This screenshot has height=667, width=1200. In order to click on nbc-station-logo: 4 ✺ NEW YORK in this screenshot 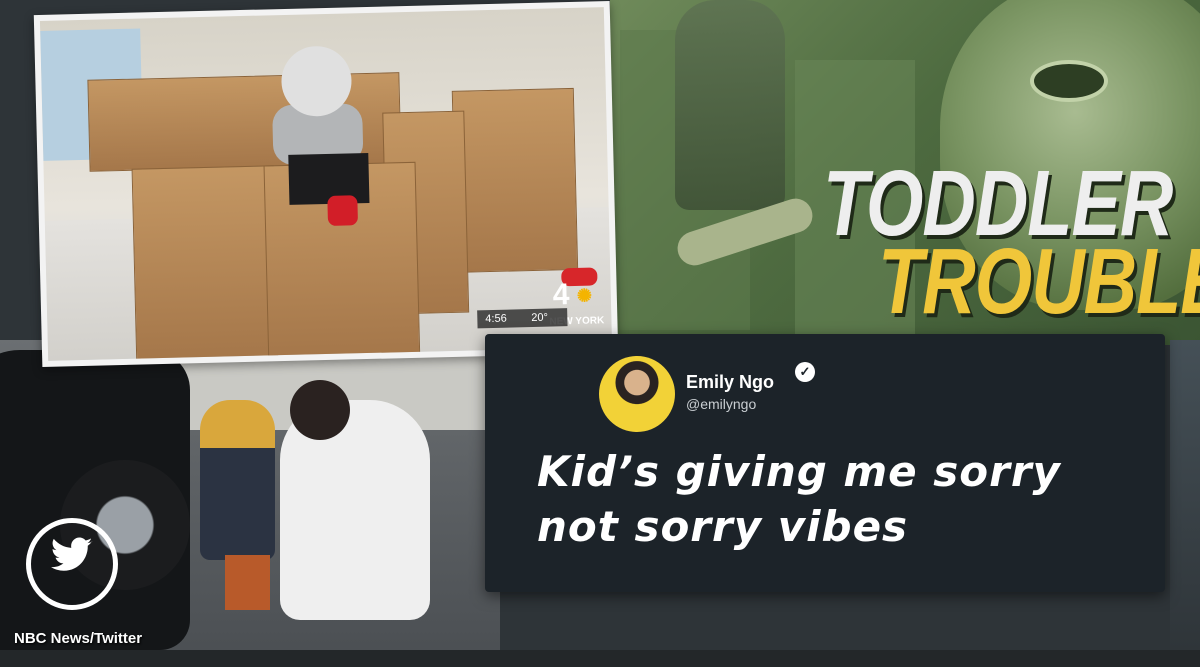, I will do `click(576, 306)`.